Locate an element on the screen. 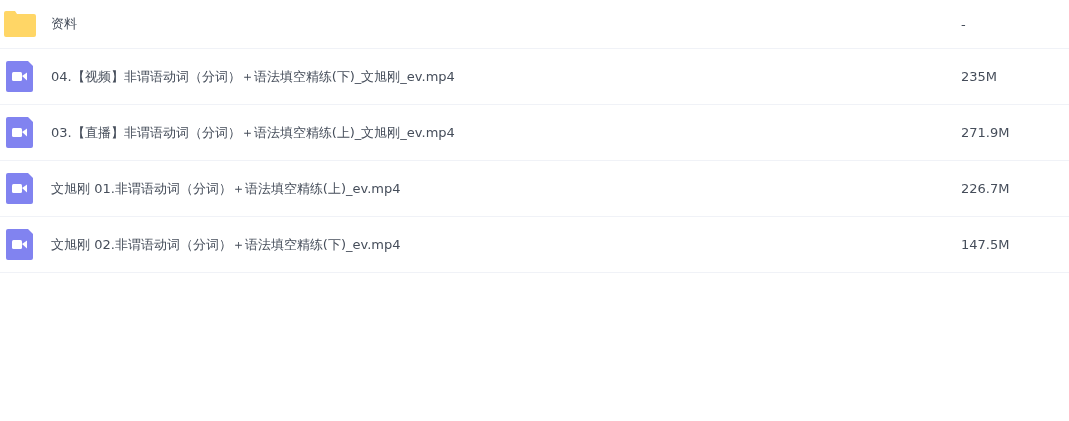 The image size is (1069, 421). file-name: 资料 is located at coordinates (506, 24).